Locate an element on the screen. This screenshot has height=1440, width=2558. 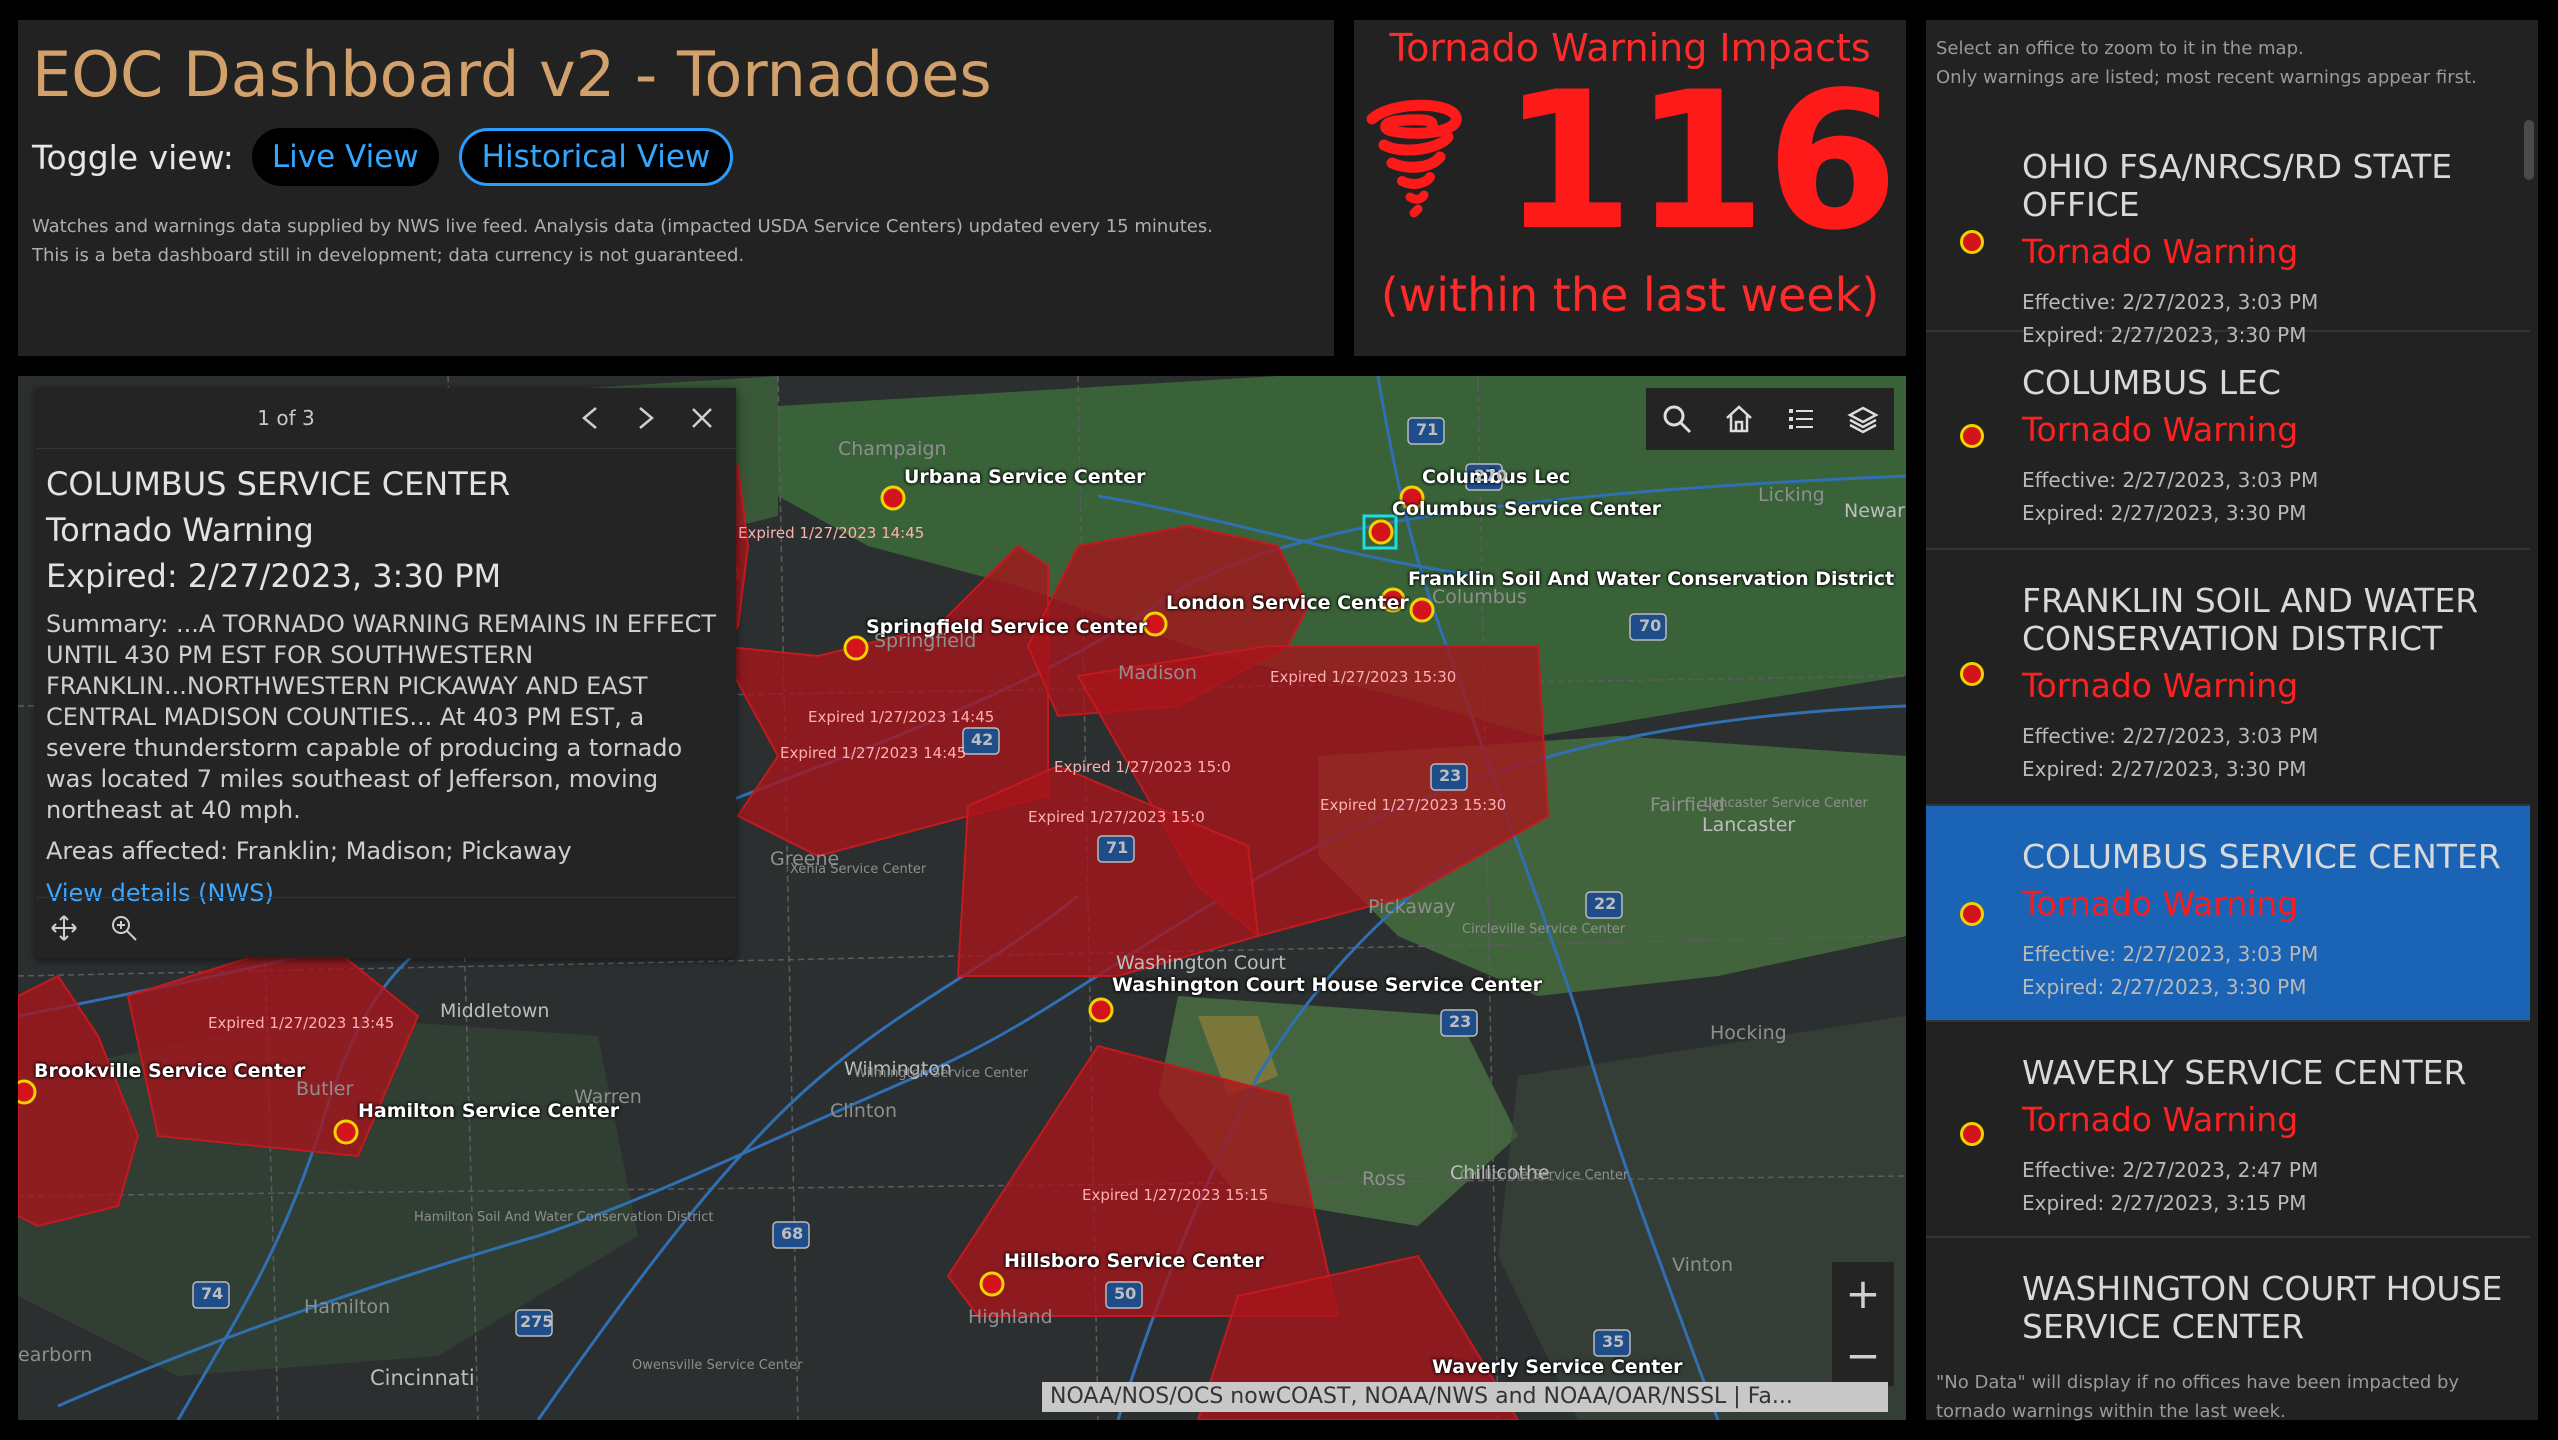
expired-label: Expired 1/27/2023 13:45 is located at coordinates (301, 1023).